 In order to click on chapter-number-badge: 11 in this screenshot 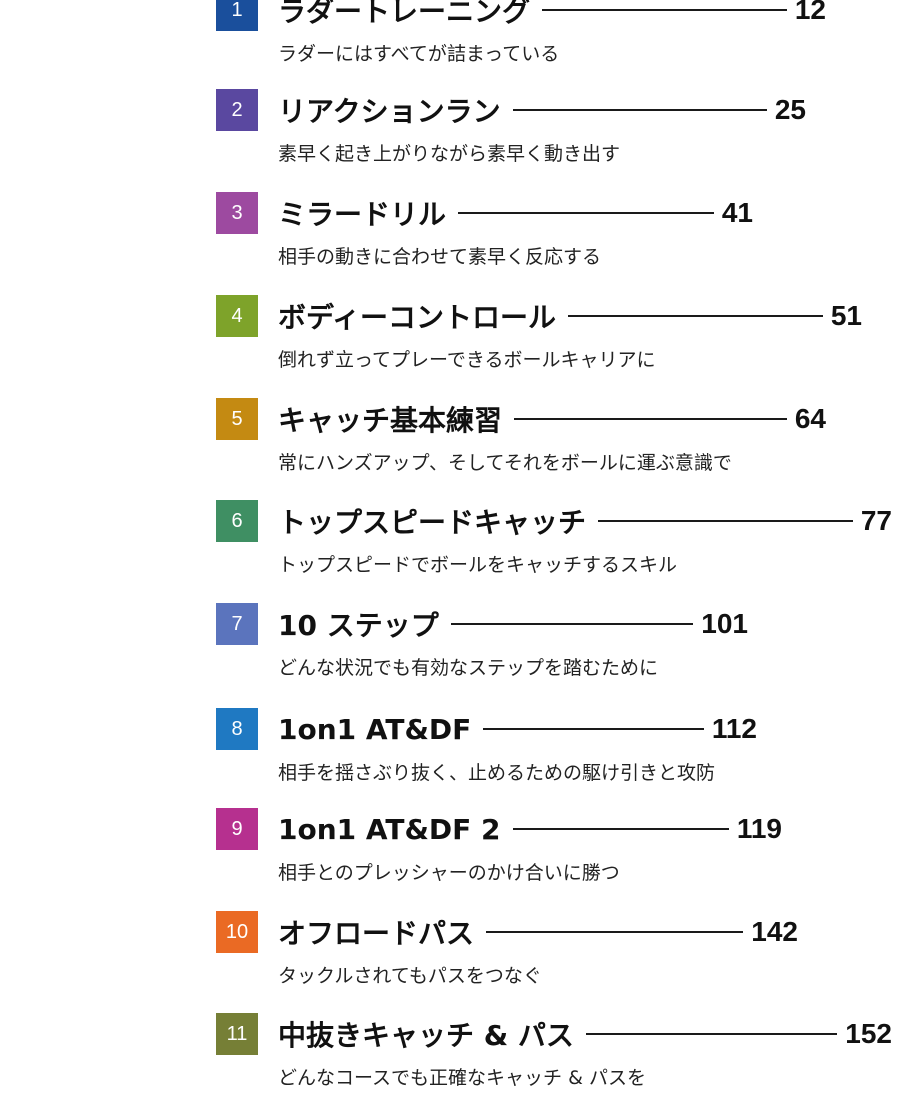, I will do `click(237, 1034)`.